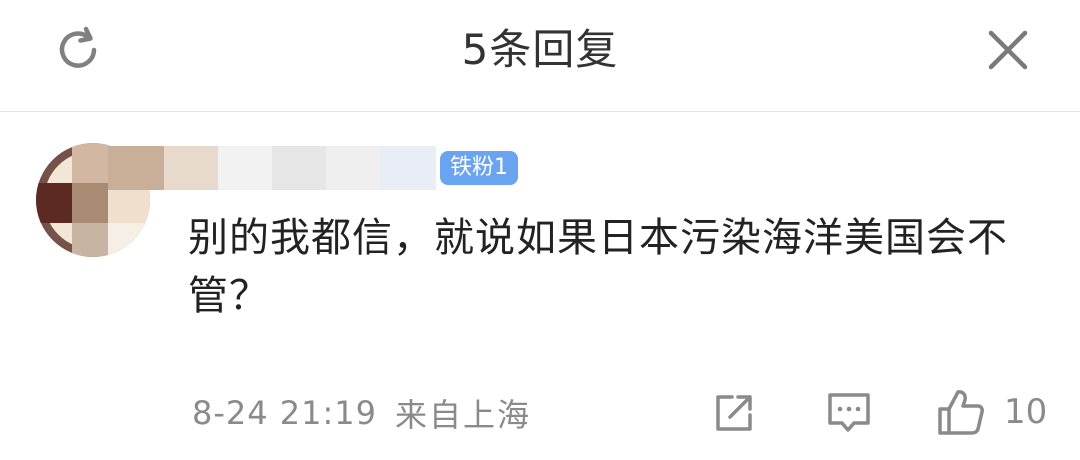 The height and width of the screenshot is (460, 1080). Describe the element at coordinates (479, 168) in the screenshot. I see `fan-level-badge: 铁粉1` at that location.